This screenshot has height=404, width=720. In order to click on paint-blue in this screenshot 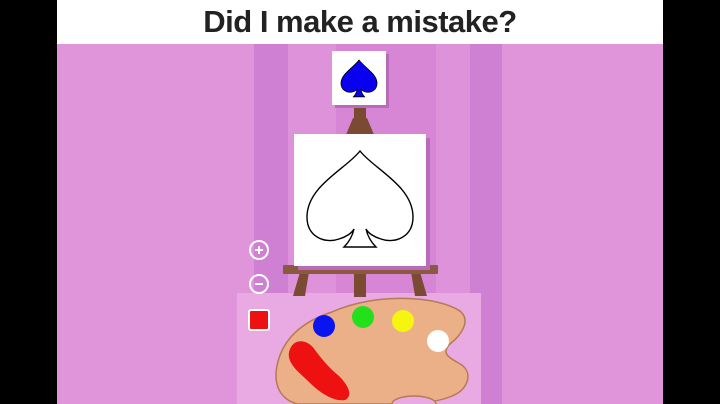, I will do `click(324, 326)`.